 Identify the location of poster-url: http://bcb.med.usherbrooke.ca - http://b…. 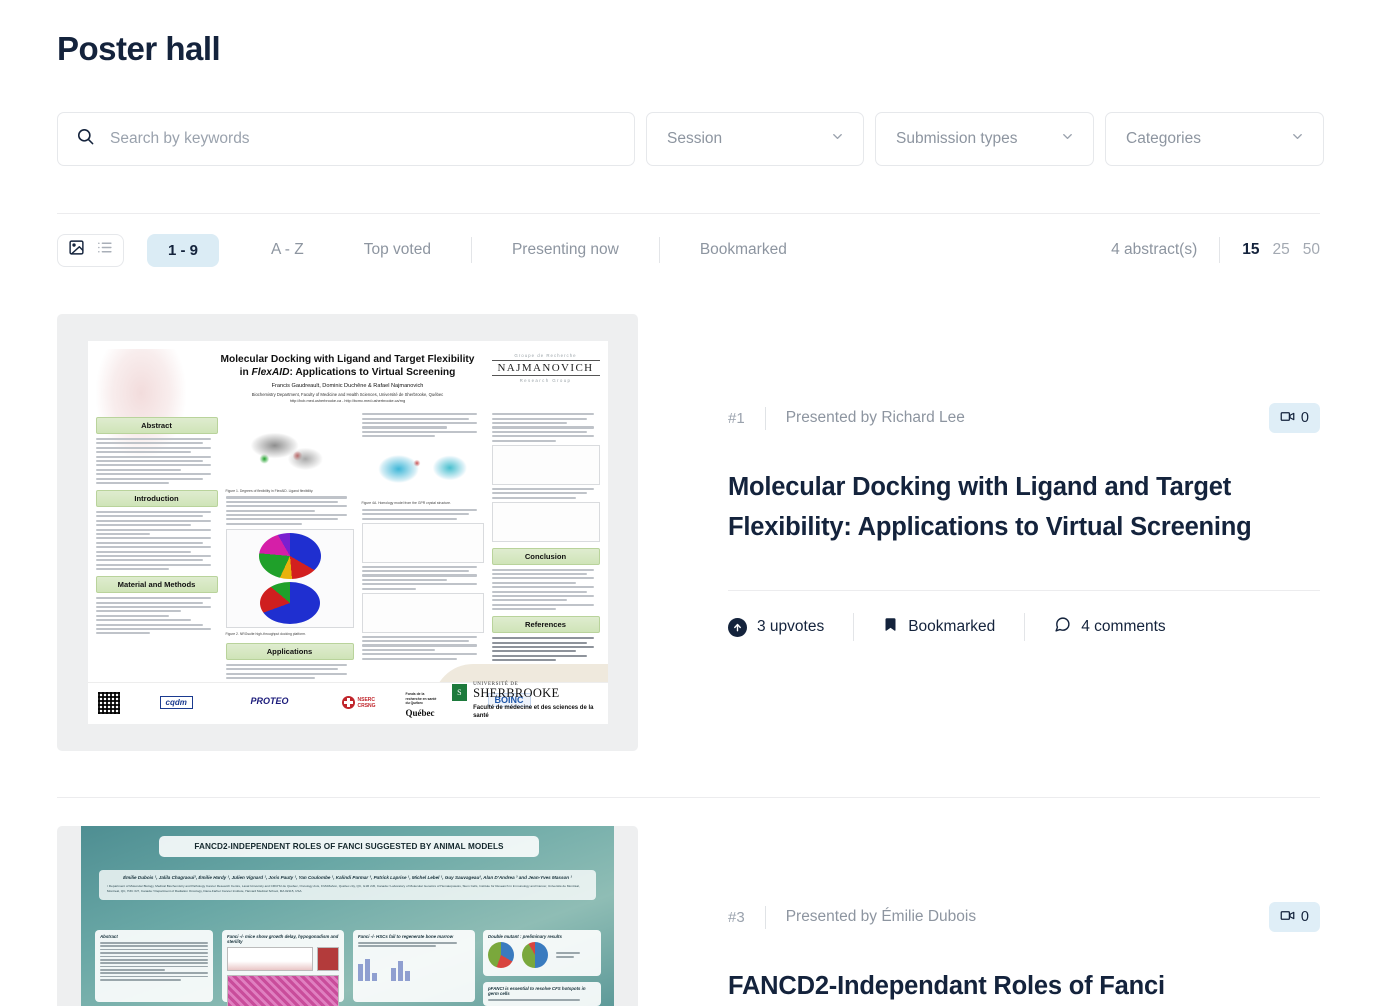
(347, 401).